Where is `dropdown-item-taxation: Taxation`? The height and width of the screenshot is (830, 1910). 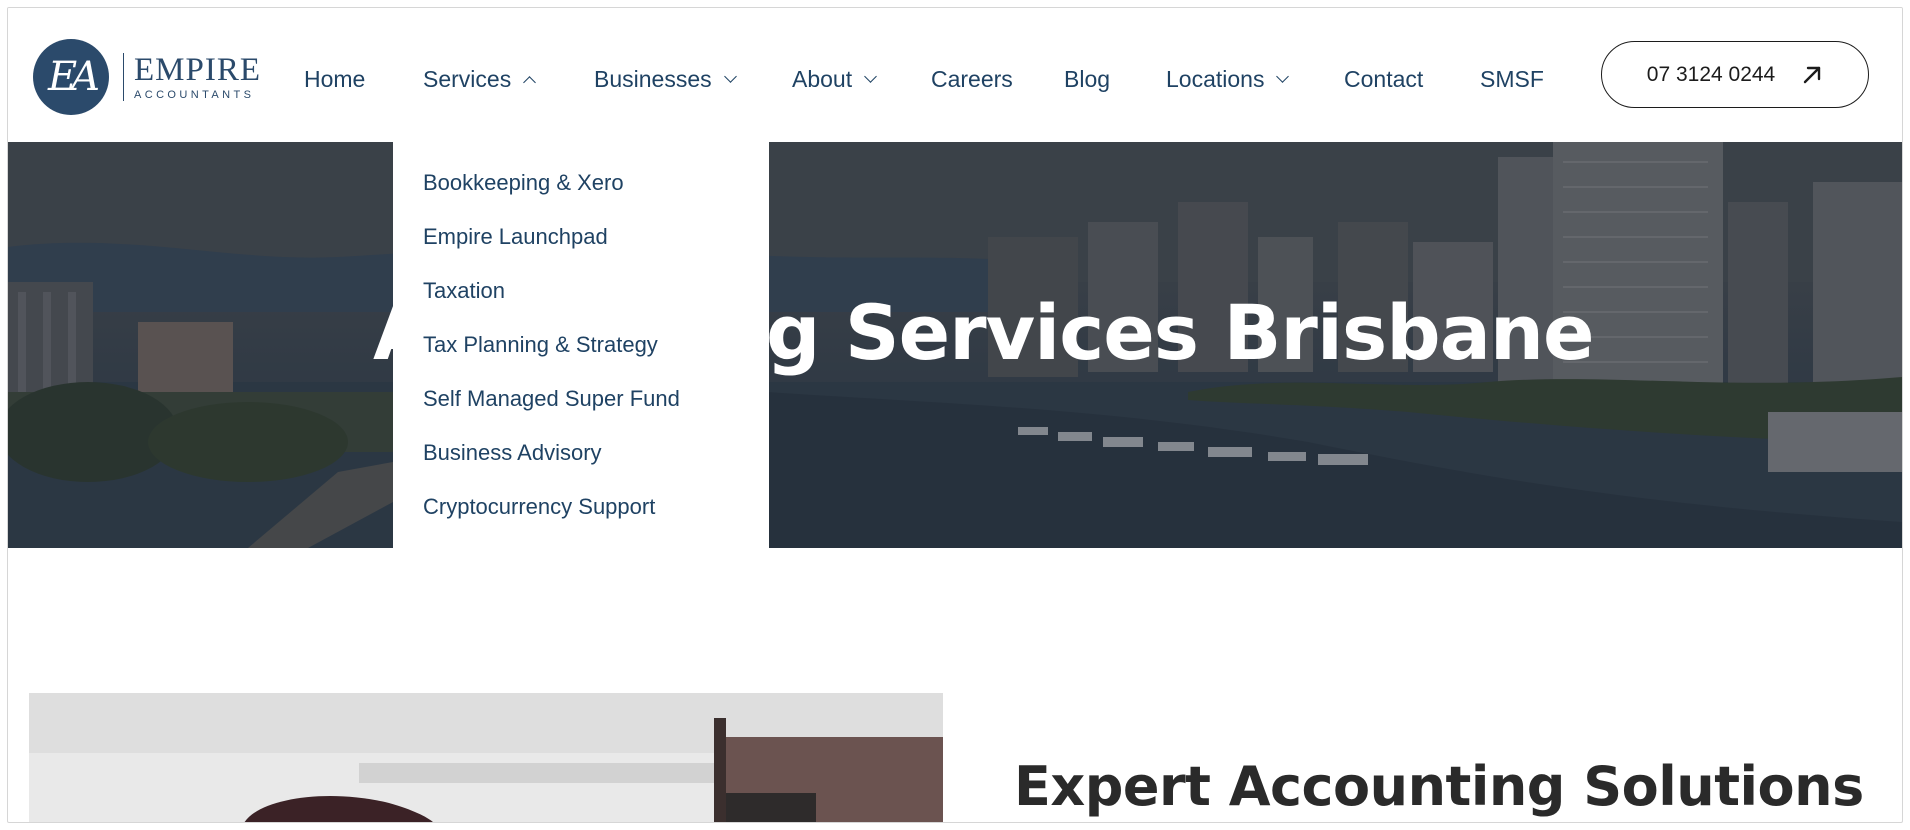 dropdown-item-taxation: Taxation is located at coordinates (464, 291).